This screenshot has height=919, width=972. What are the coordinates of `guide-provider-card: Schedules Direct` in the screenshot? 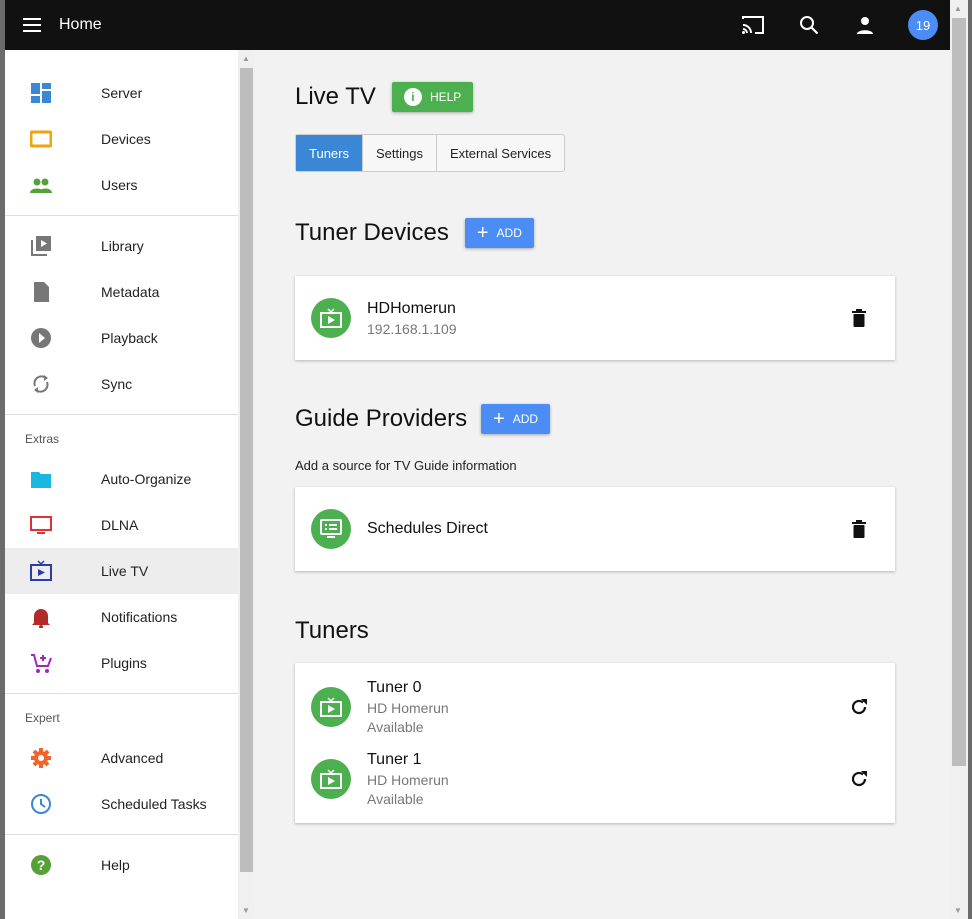 It's located at (595, 529).